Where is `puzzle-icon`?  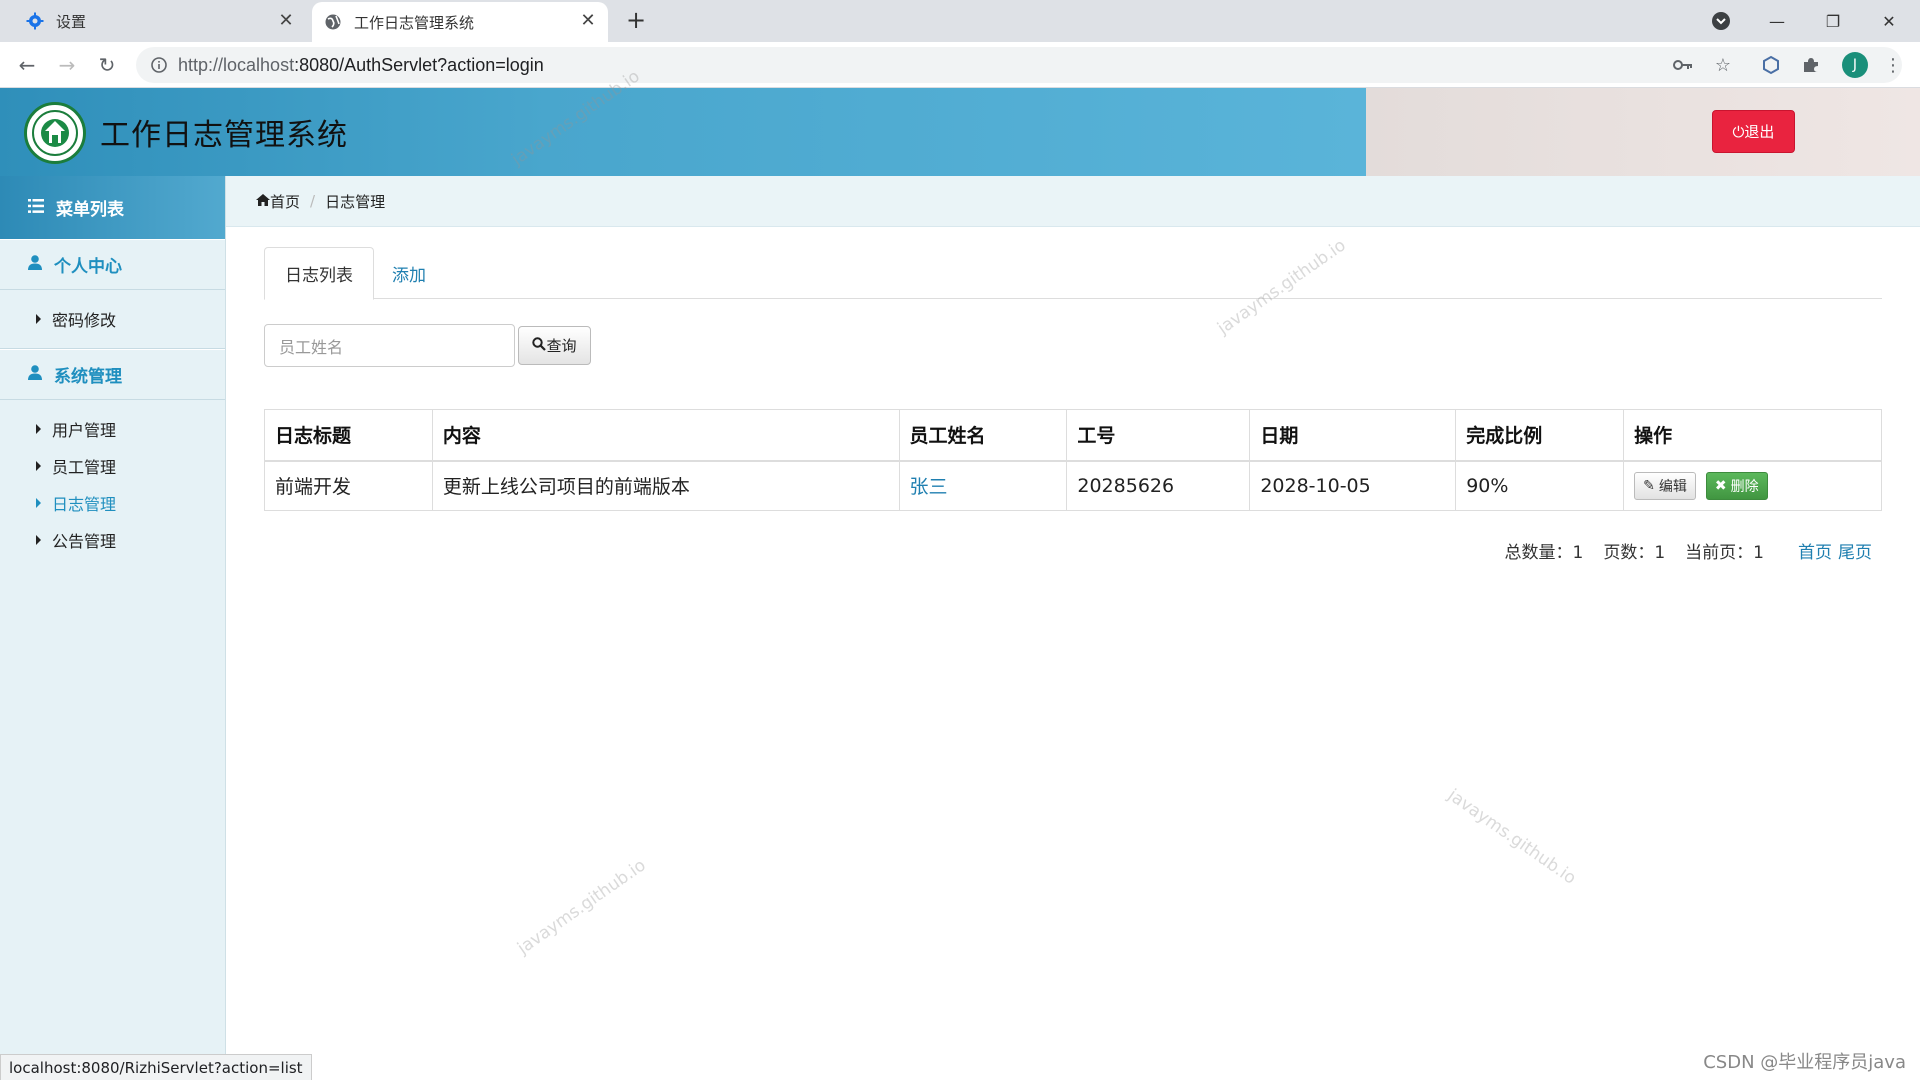
puzzle-icon is located at coordinates (1811, 65).